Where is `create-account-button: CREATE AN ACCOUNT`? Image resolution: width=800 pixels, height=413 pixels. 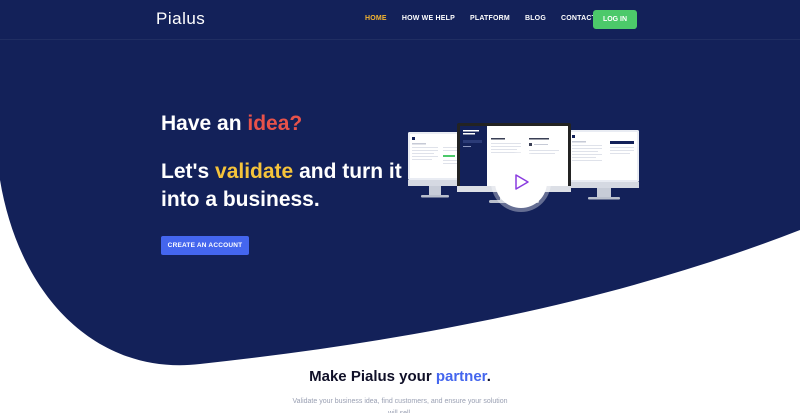
create-account-button: CREATE AN ACCOUNT is located at coordinates (205, 245).